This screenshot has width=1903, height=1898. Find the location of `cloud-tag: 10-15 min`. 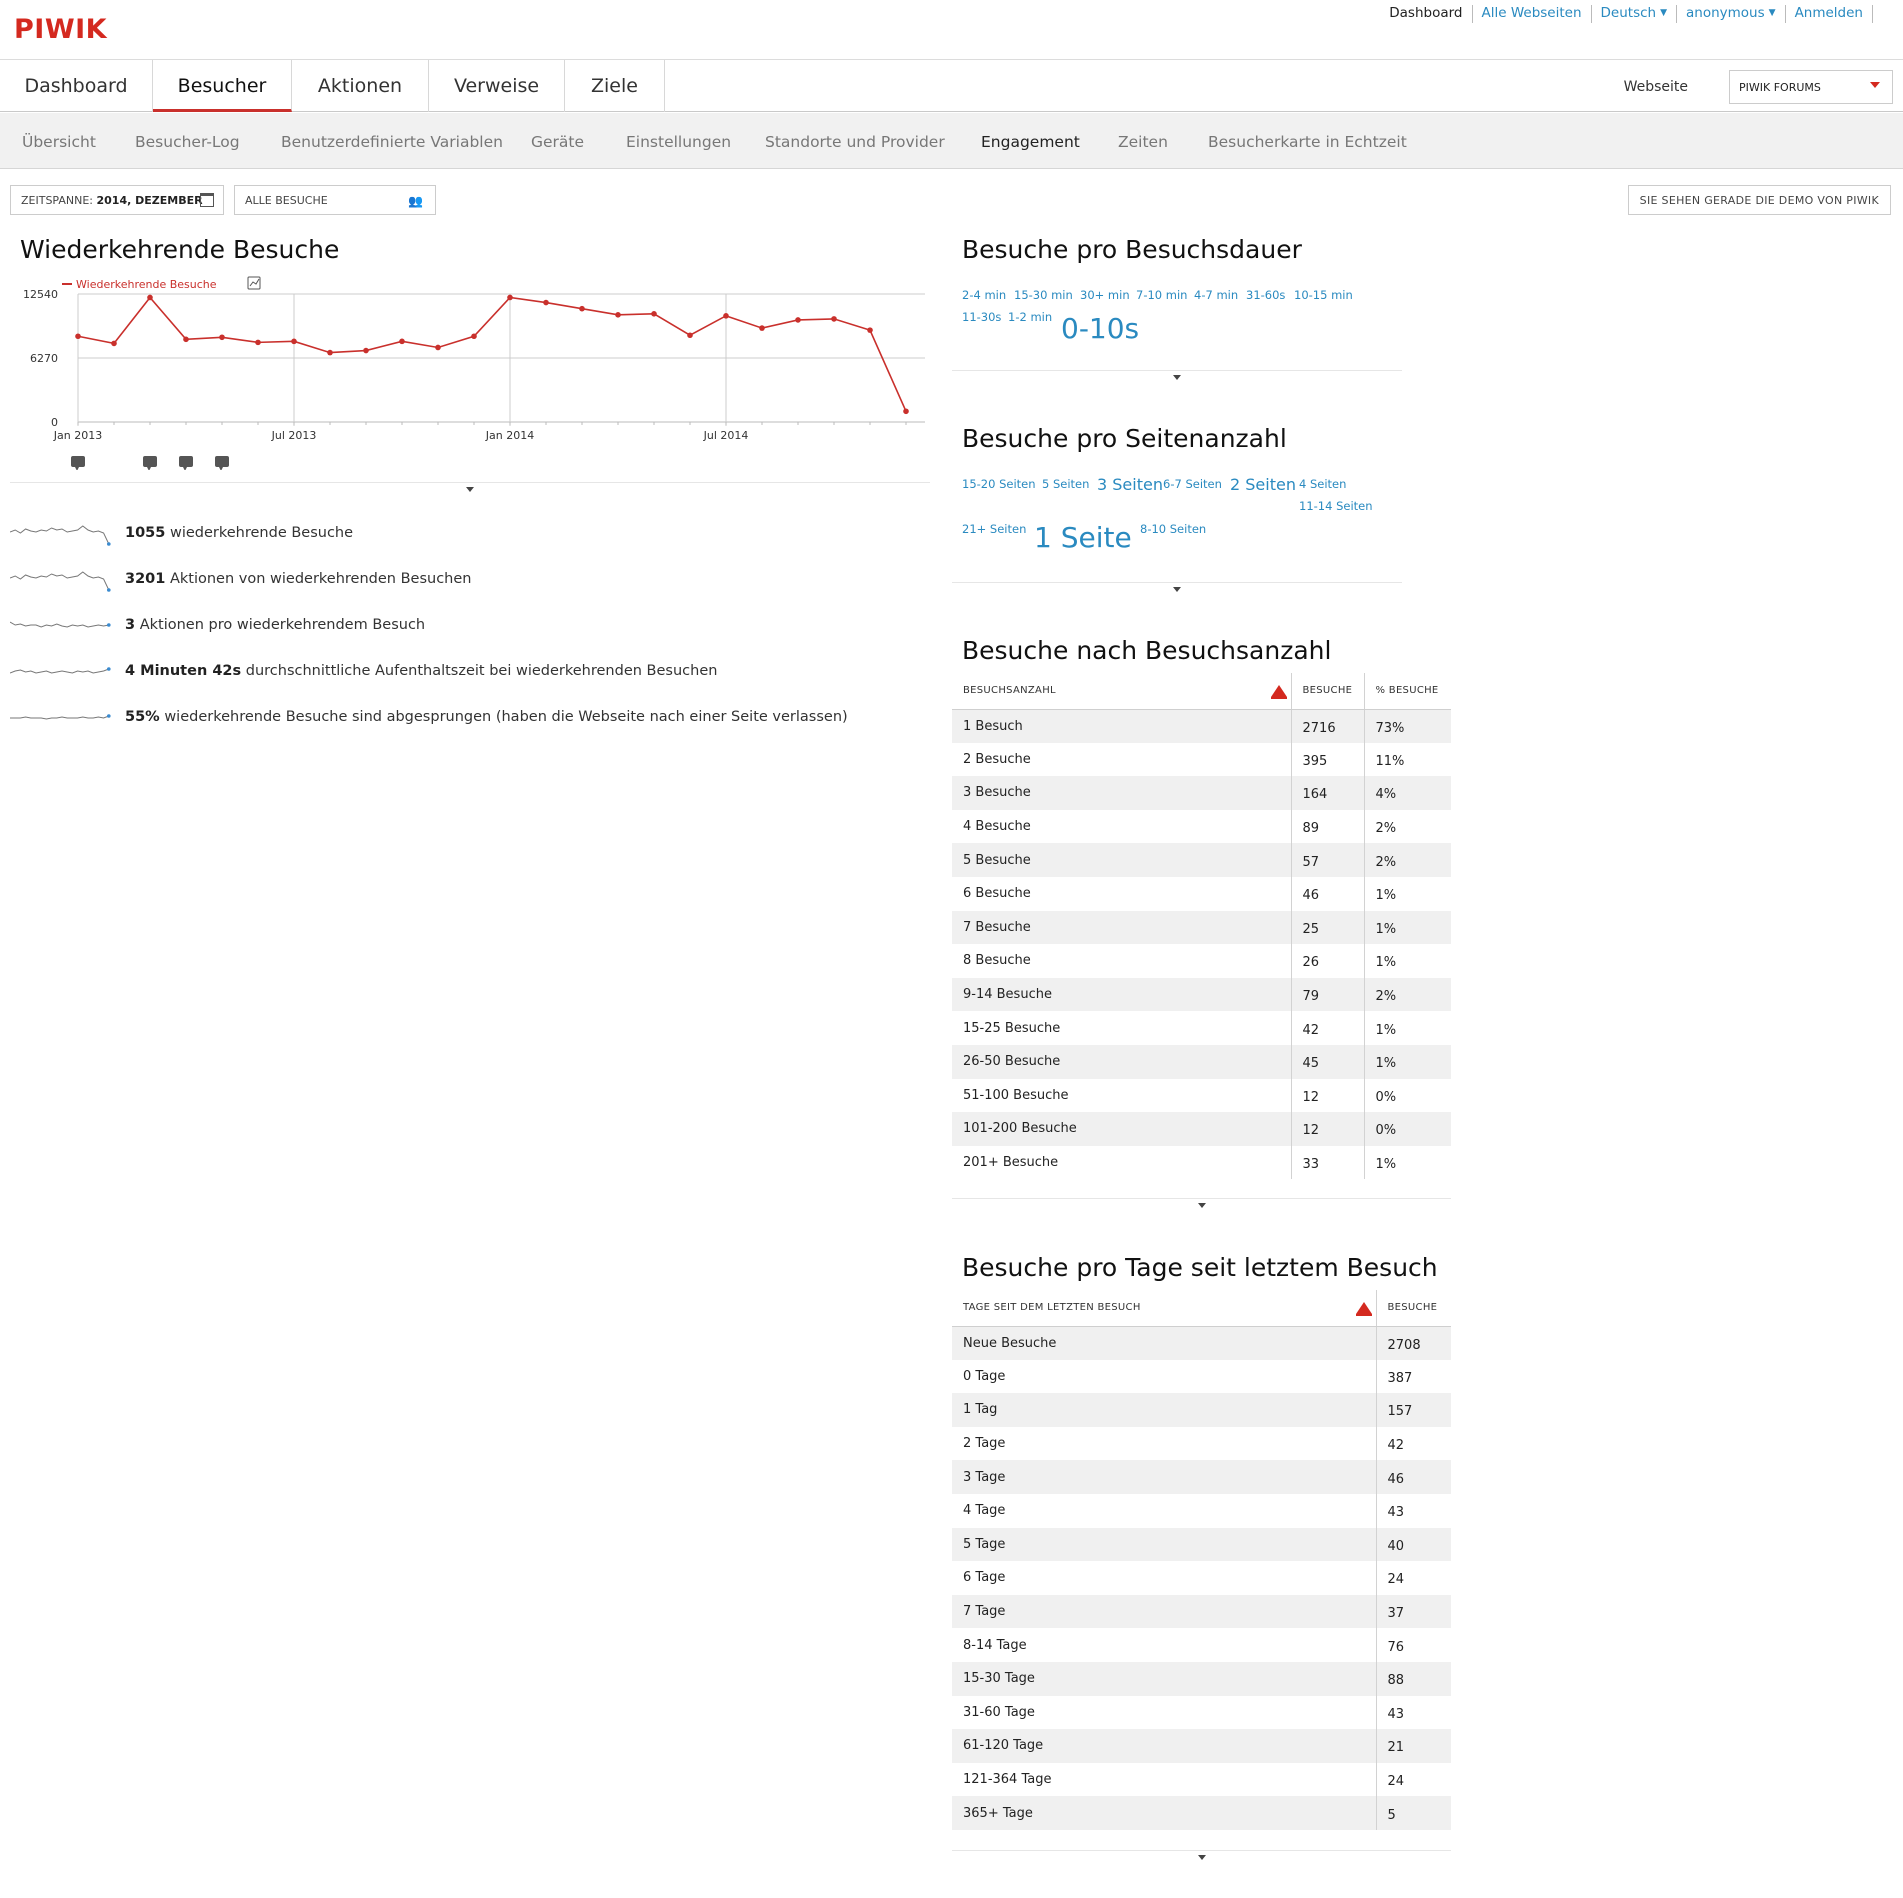

cloud-tag: 10-15 min is located at coordinates (1323, 295).